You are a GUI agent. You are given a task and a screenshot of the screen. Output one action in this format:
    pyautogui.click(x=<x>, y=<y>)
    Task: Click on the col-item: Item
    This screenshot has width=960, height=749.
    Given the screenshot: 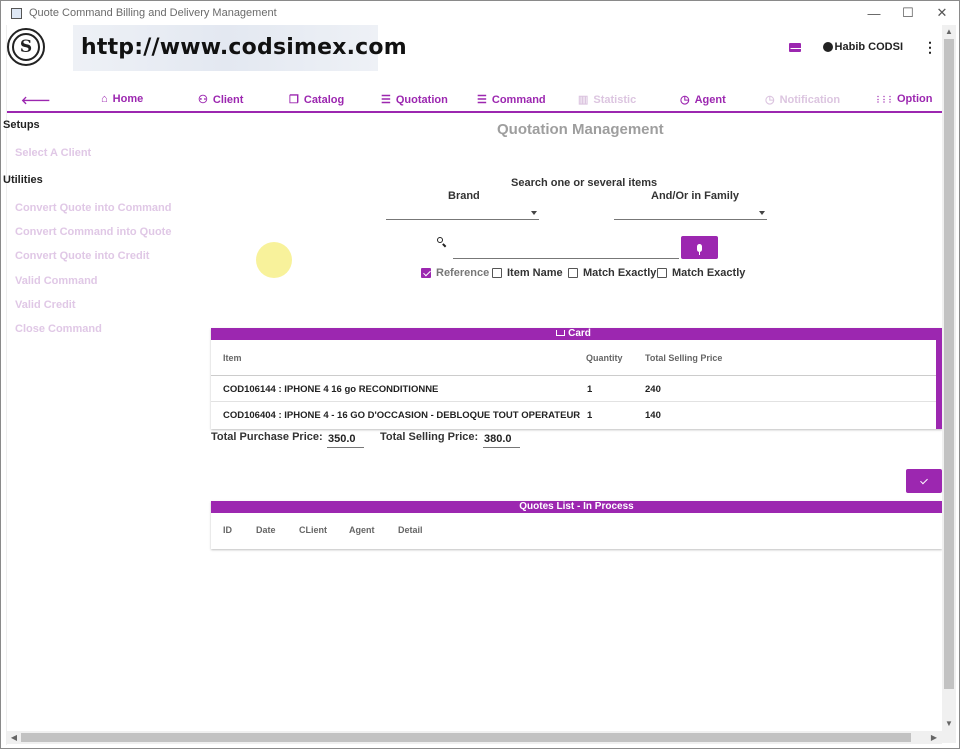 What is the action you would take?
    pyautogui.click(x=232, y=358)
    